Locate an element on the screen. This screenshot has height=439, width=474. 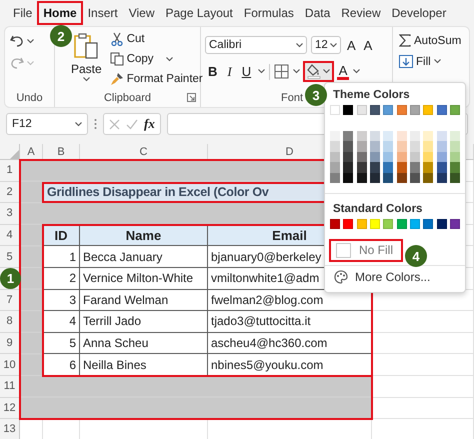
font-size-field: 12 is located at coordinates (326, 45).